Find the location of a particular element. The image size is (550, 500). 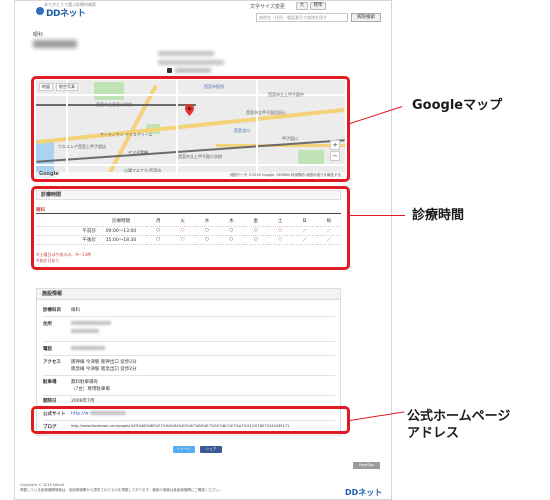

nearest-station-redacted is located at coordinates (193, 70).